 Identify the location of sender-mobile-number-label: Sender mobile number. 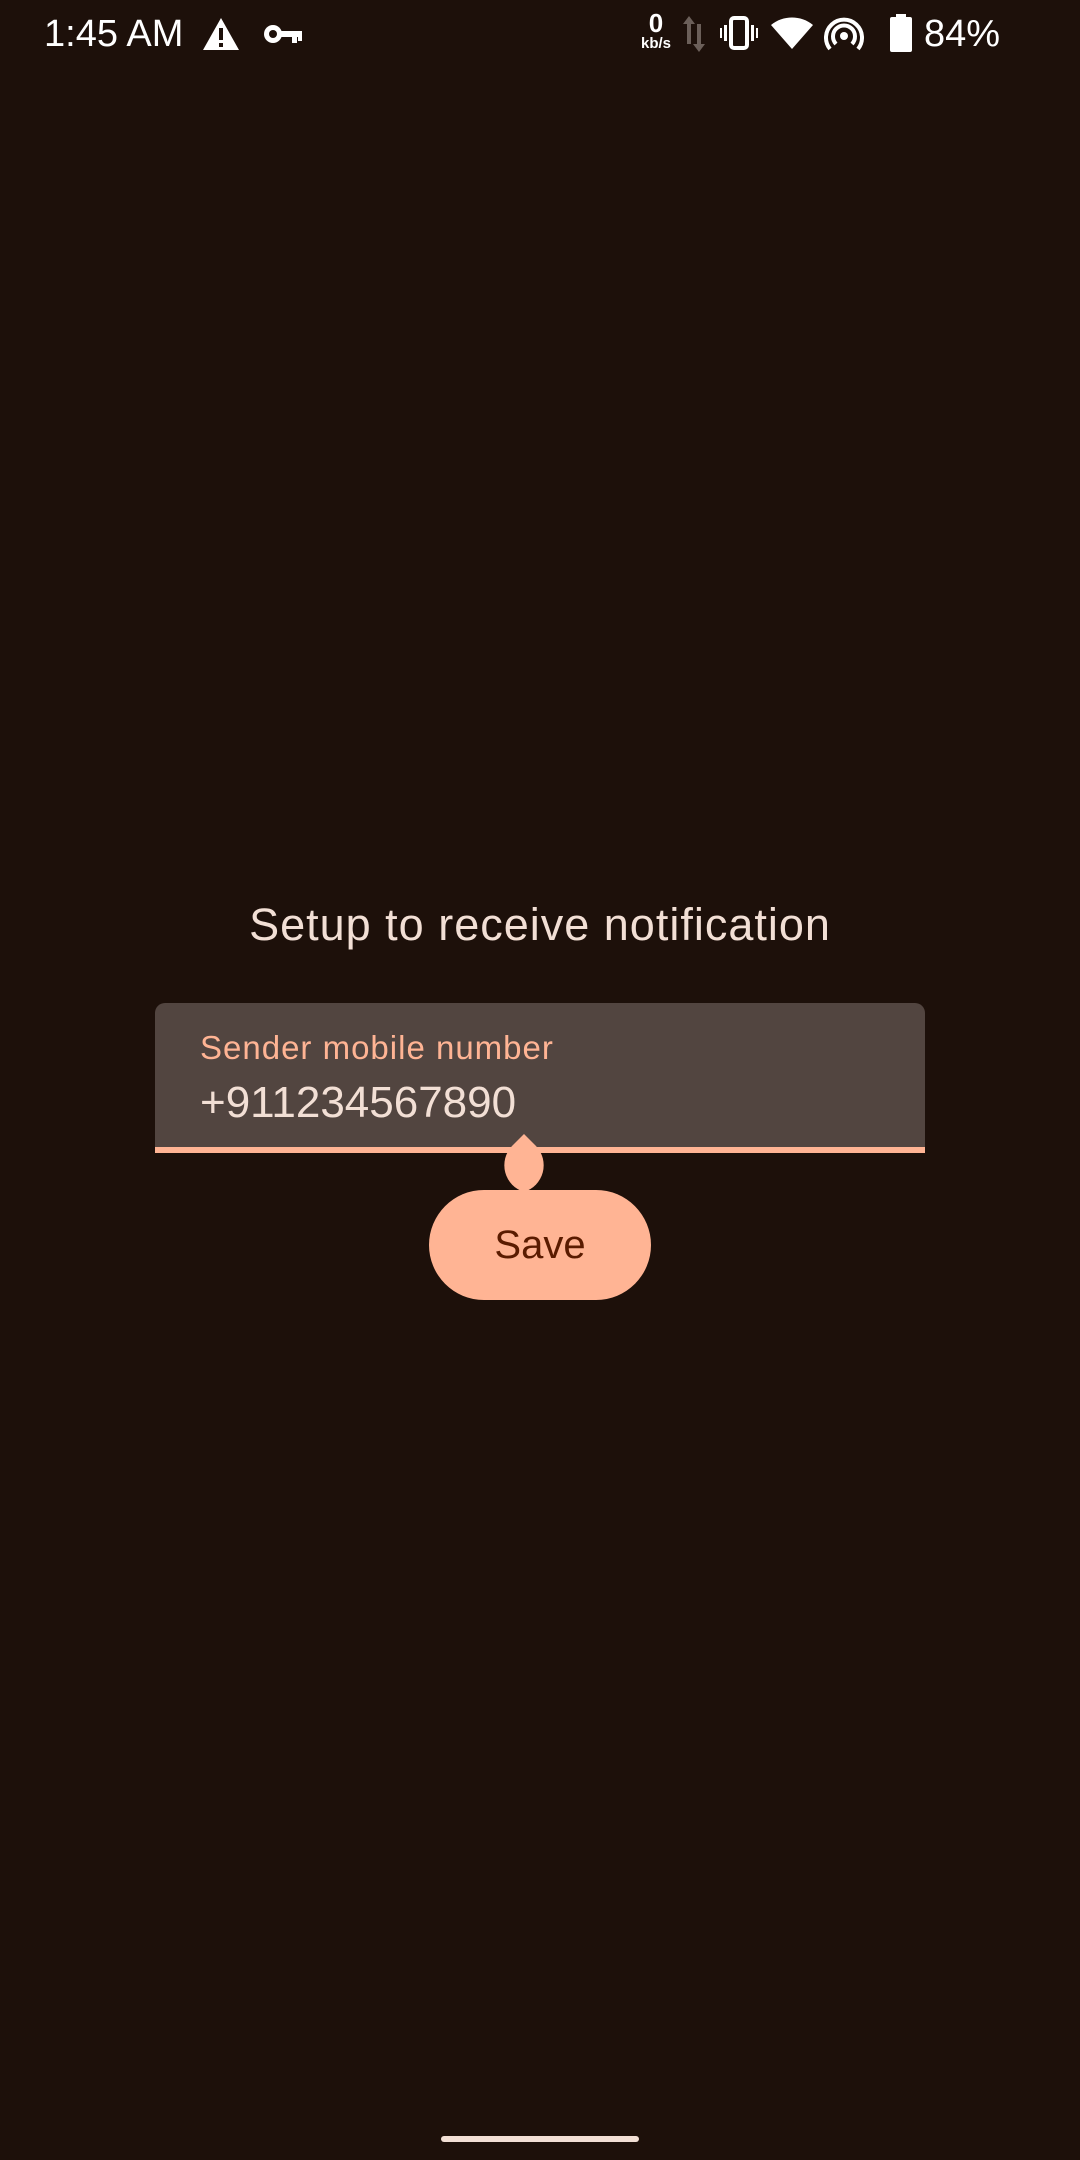
(377, 1047).